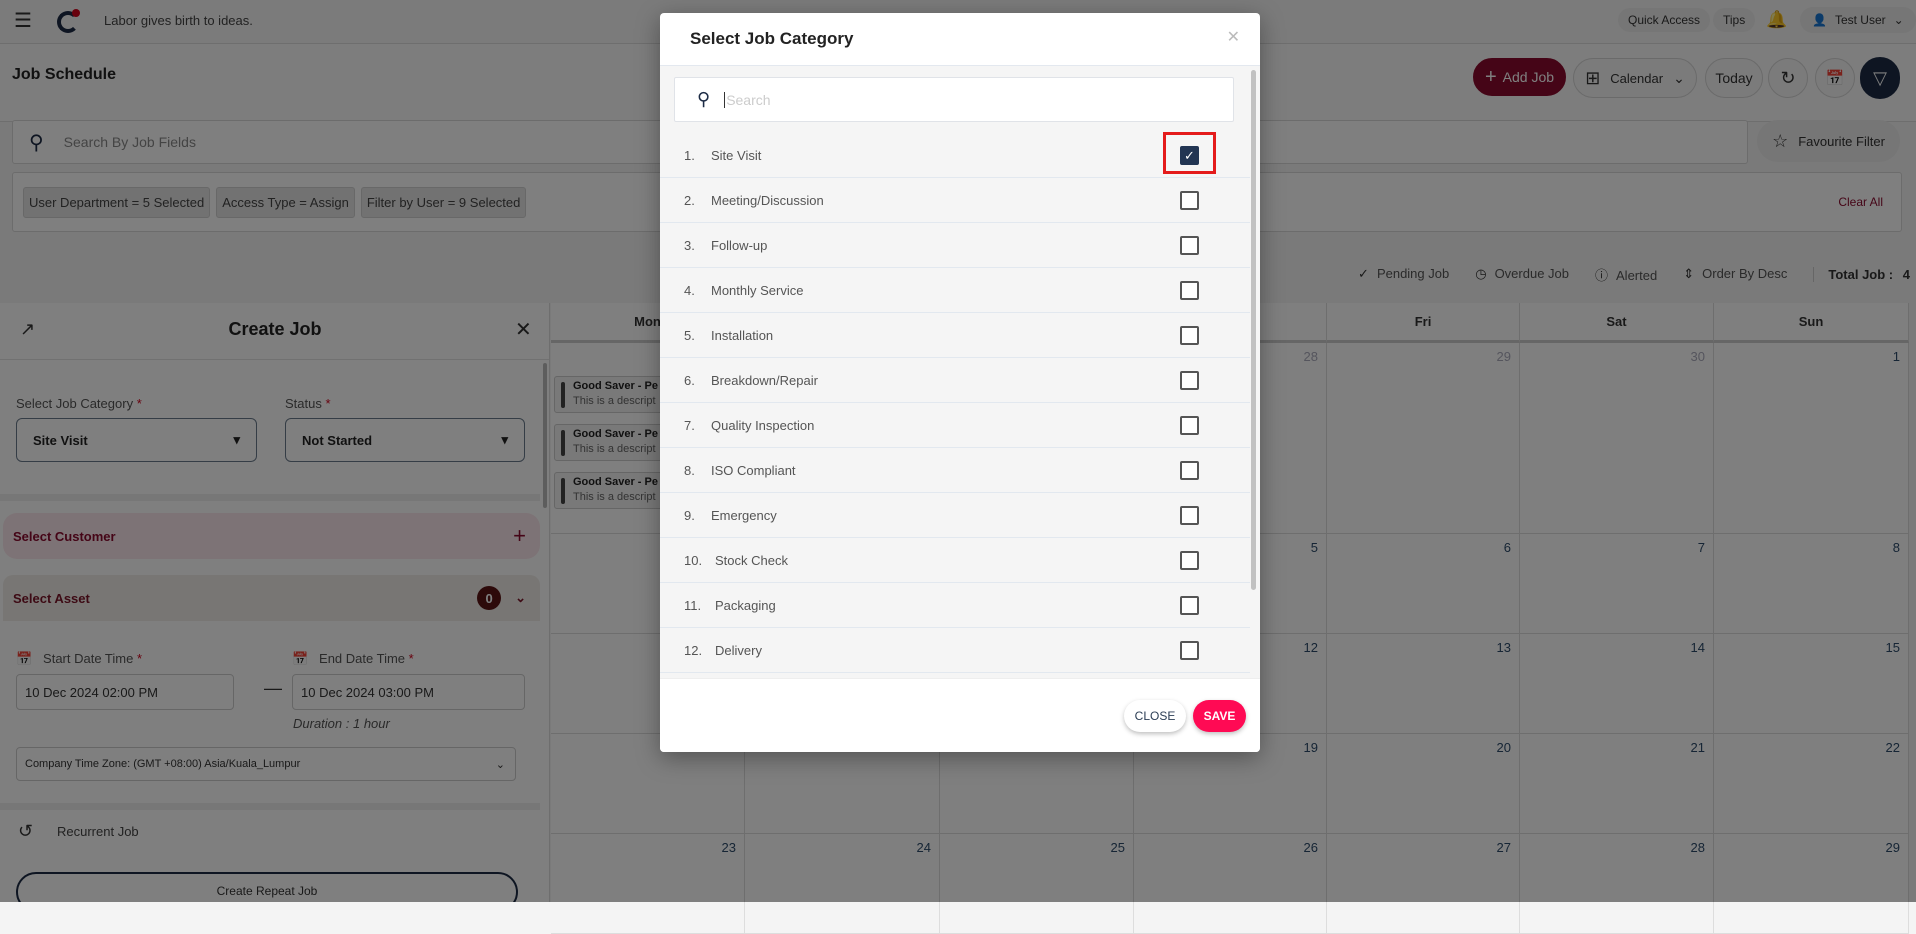 Image resolution: width=1916 pixels, height=934 pixels. What do you see at coordinates (955, 560) in the screenshot?
I see `category-option: 10. Stock Check` at bounding box center [955, 560].